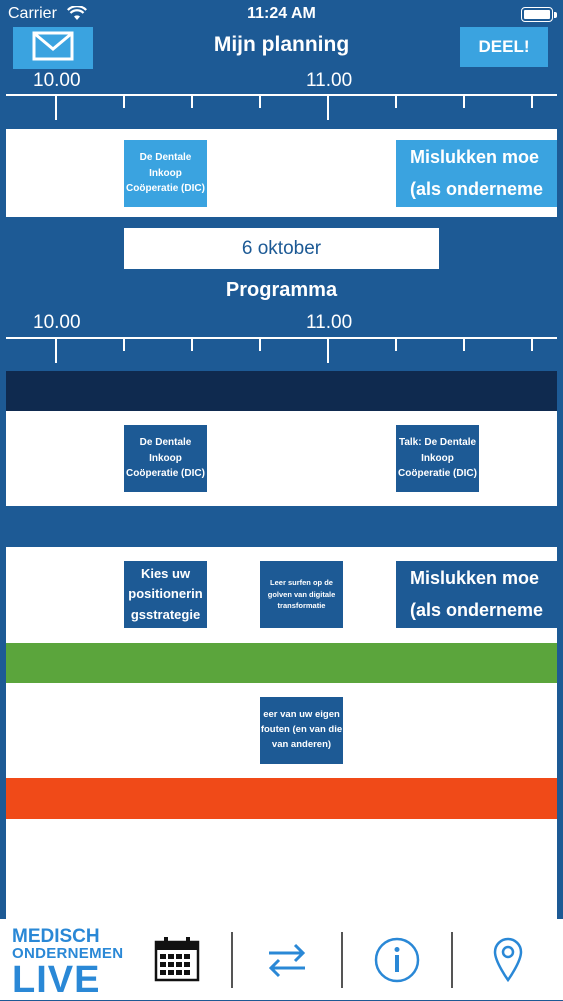  I want to click on status-bar: Carrier 11:24 AM, so click(281, 15).